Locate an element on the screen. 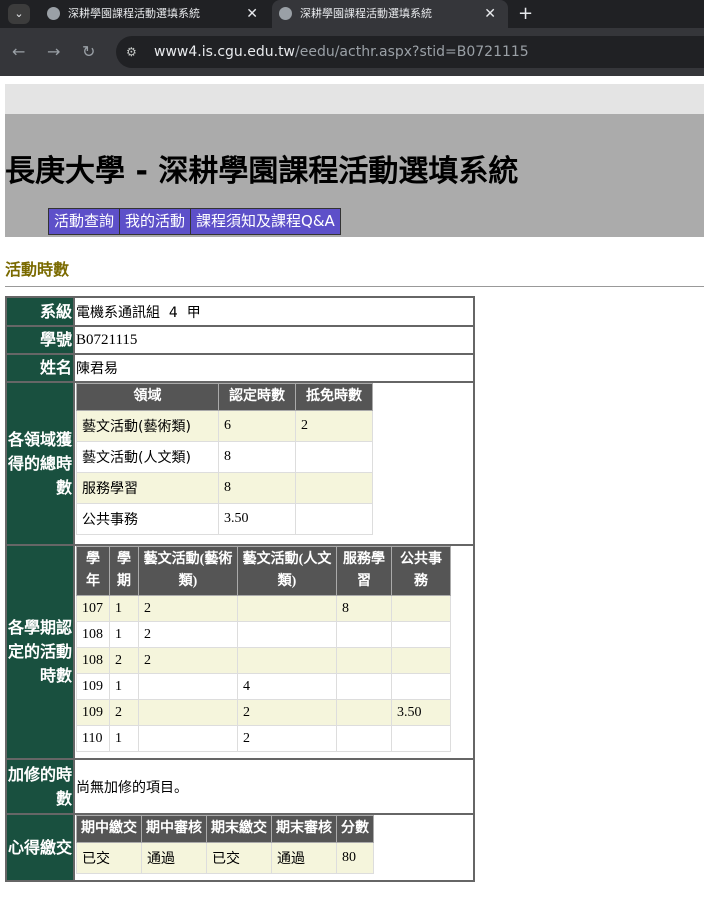  browser-tab-2: 深耕學園課程活動選填系統 ✕ is located at coordinates (390, 14).